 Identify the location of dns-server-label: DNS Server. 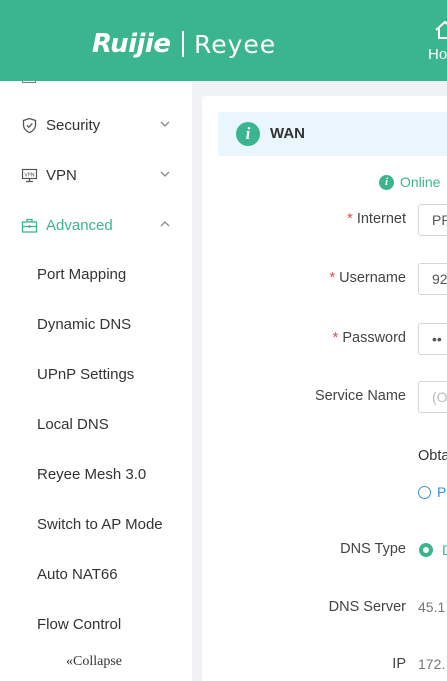
(367, 607).